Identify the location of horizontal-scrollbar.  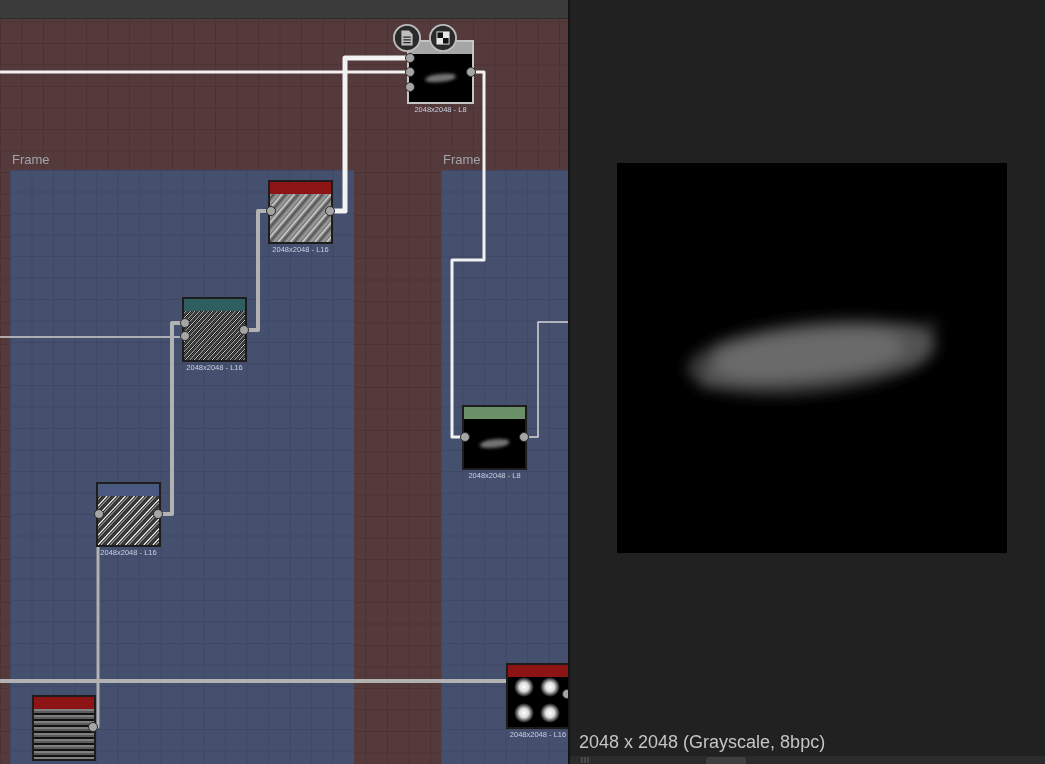
(807, 760).